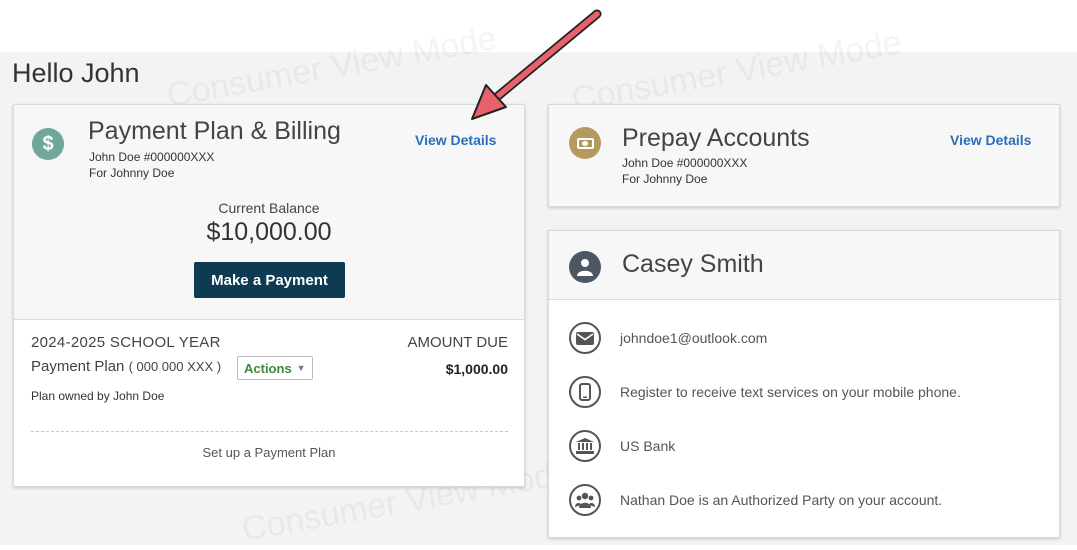 This screenshot has width=1077, height=550. What do you see at coordinates (98, 396) in the screenshot?
I see `plan-owner: Plan owned by John Doe` at bounding box center [98, 396].